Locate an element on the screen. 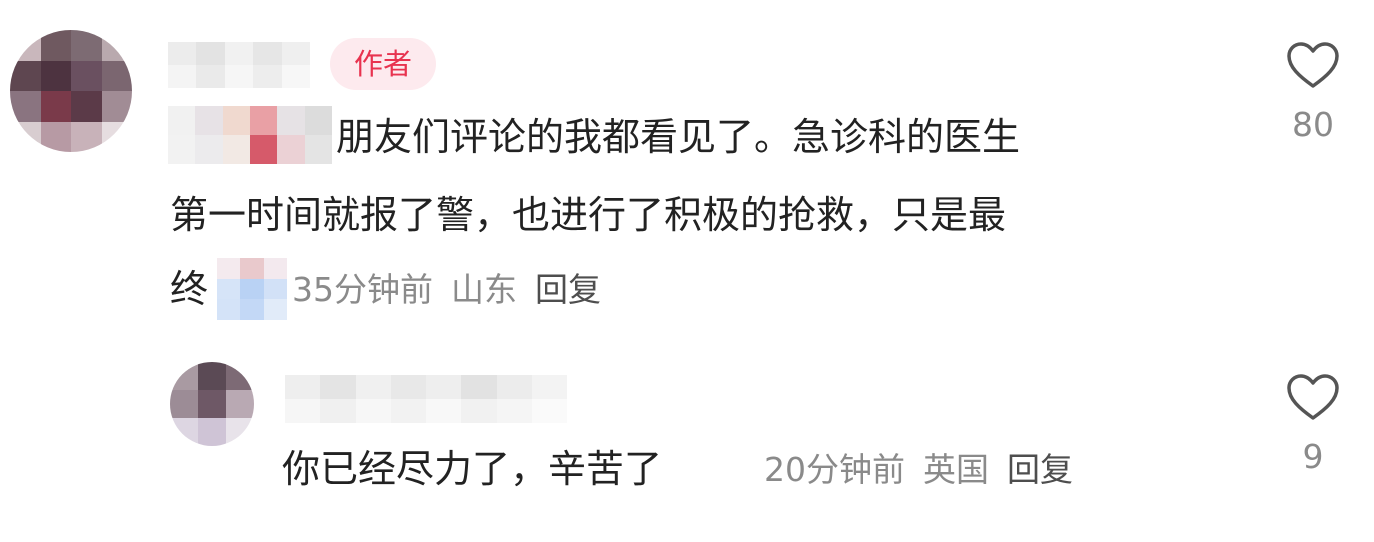  comment-text-line-1: 朋友们评论的我都看见了。急诊科的医生 is located at coordinates (678, 137).